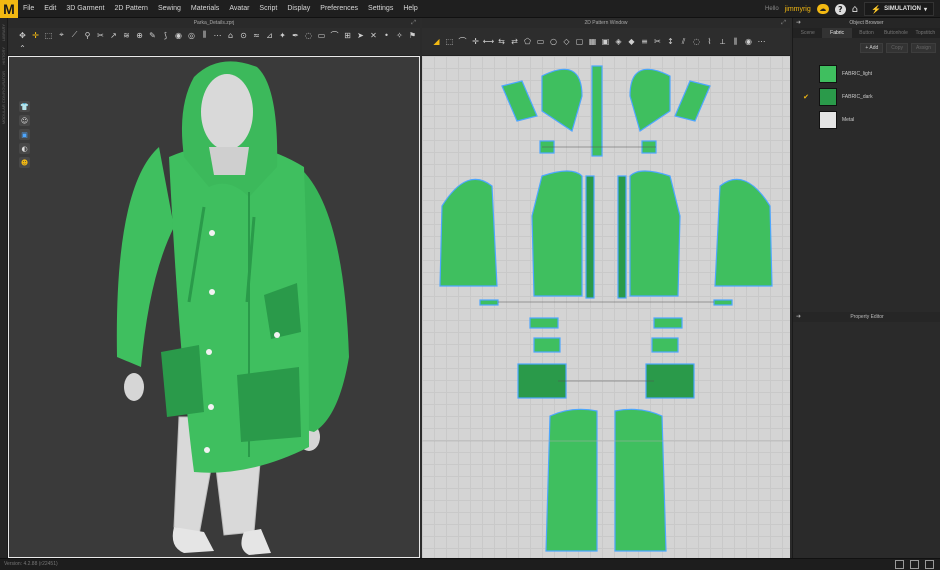 Image resolution: width=940 pixels, height=570 pixels. What do you see at coordinates (191, 35) in the screenshot?
I see `buttonhole-icon: ◎` at bounding box center [191, 35].